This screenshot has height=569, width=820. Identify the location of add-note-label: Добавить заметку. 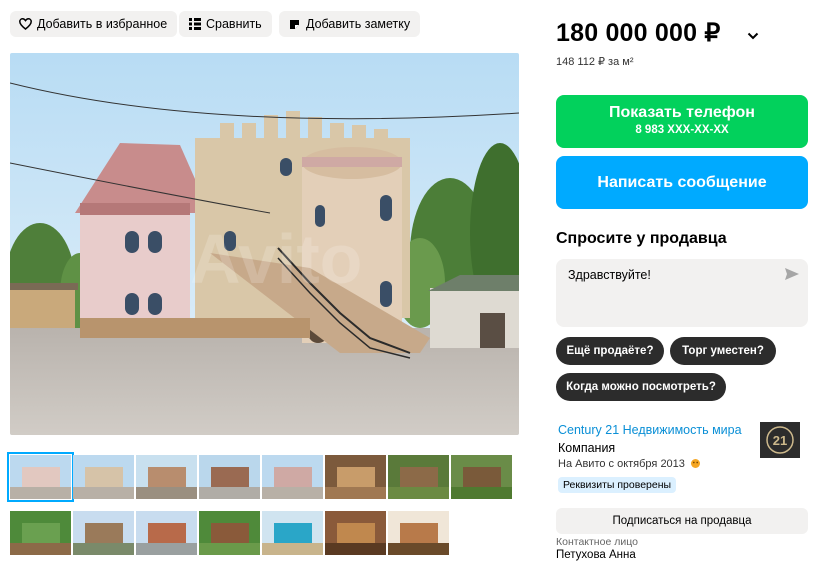
(358, 24).